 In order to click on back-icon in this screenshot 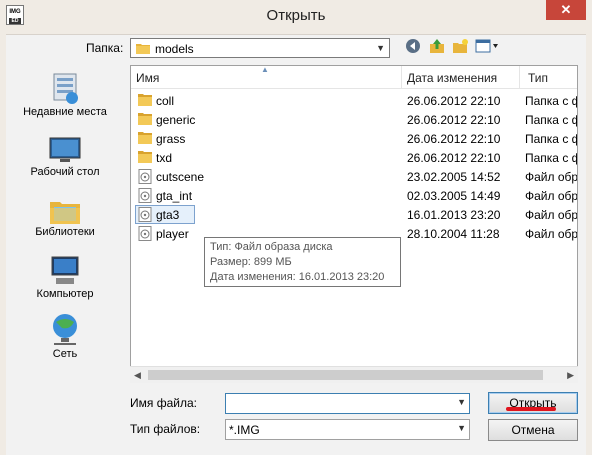, I will do `click(413, 46)`.